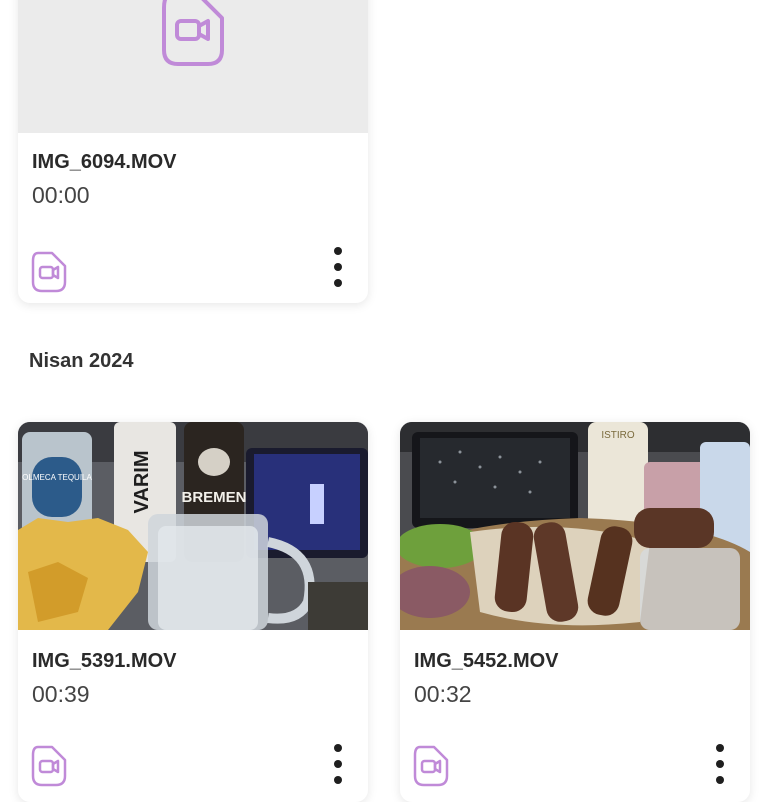 The image size is (768, 802). Describe the element at coordinates (104, 661) in the screenshot. I see `video-file-name: IMG_5391.MOV` at that location.